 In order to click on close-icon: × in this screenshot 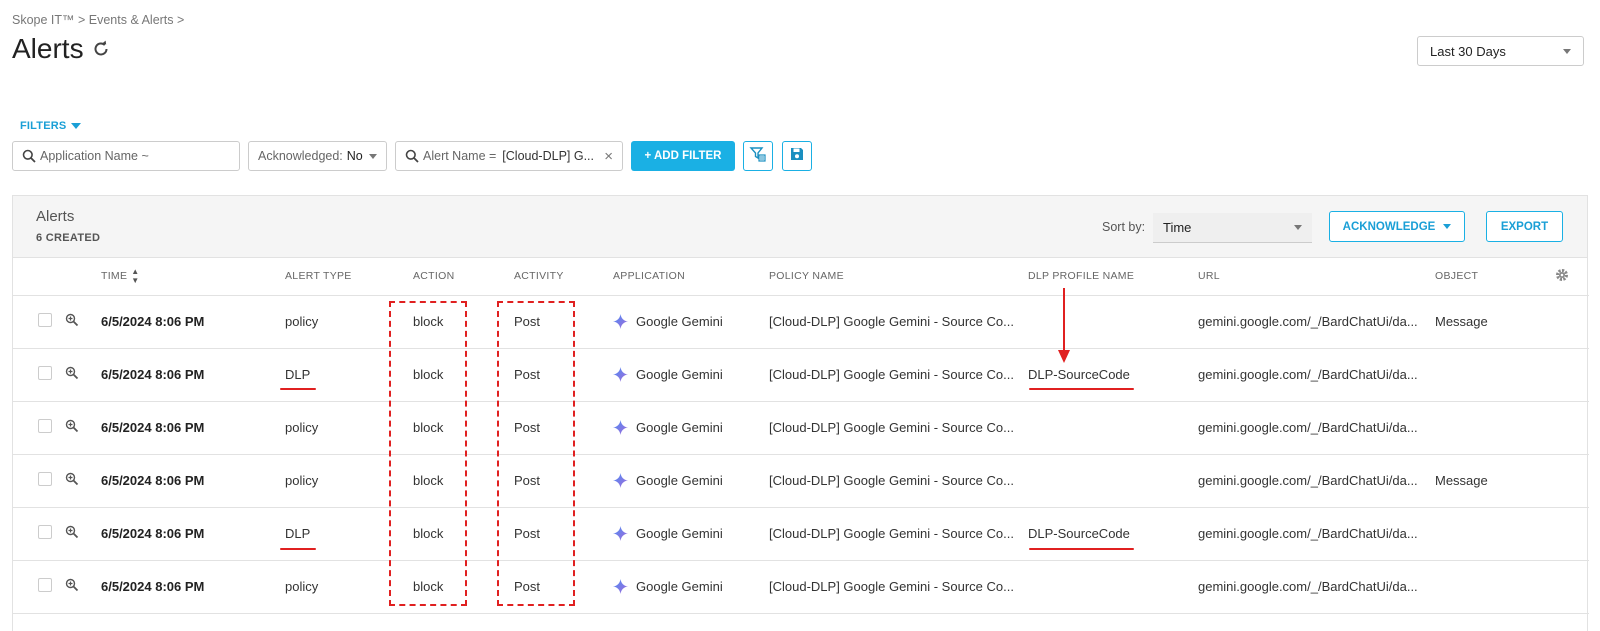, I will do `click(608, 156)`.